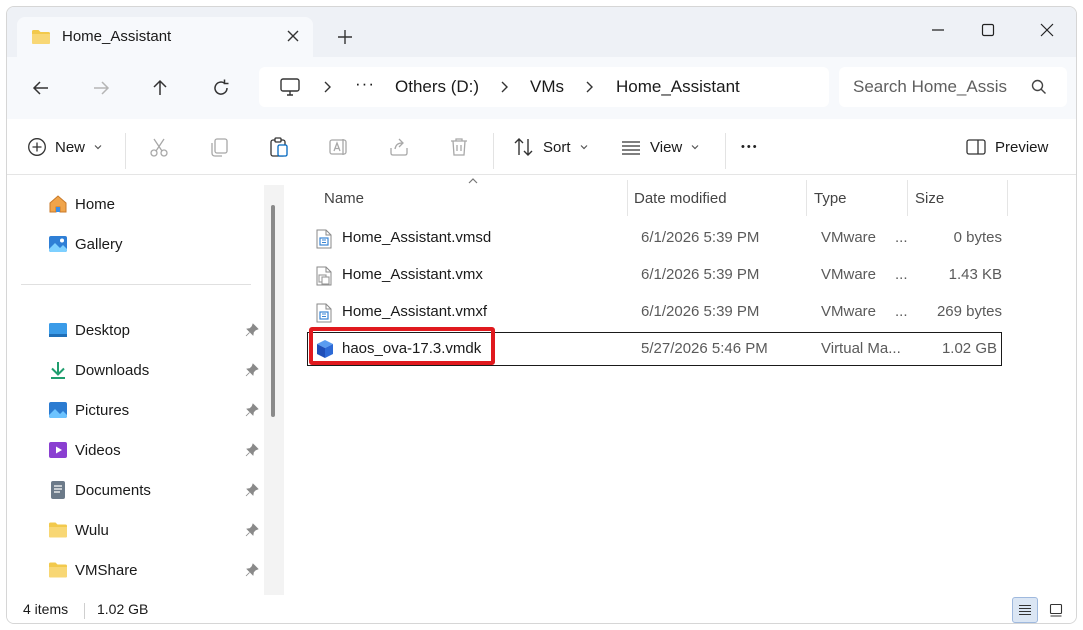 This screenshot has height=630, width=1083. Describe the element at coordinates (95, 204) in the screenshot. I see `sidebar-label: Home` at that location.